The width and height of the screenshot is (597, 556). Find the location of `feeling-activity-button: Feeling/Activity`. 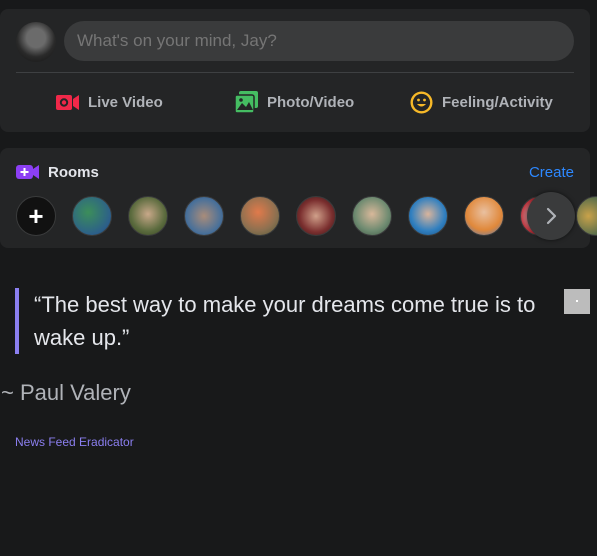

feeling-activity-button: Feeling/Activity is located at coordinates (481, 102).